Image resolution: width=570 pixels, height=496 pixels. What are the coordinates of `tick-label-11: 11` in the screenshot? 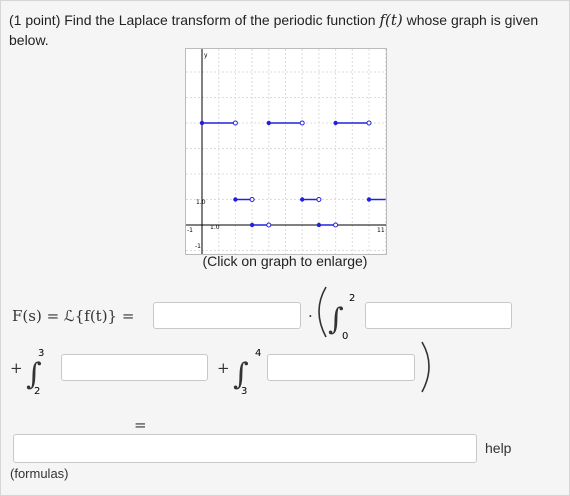 It's located at (381, 230).